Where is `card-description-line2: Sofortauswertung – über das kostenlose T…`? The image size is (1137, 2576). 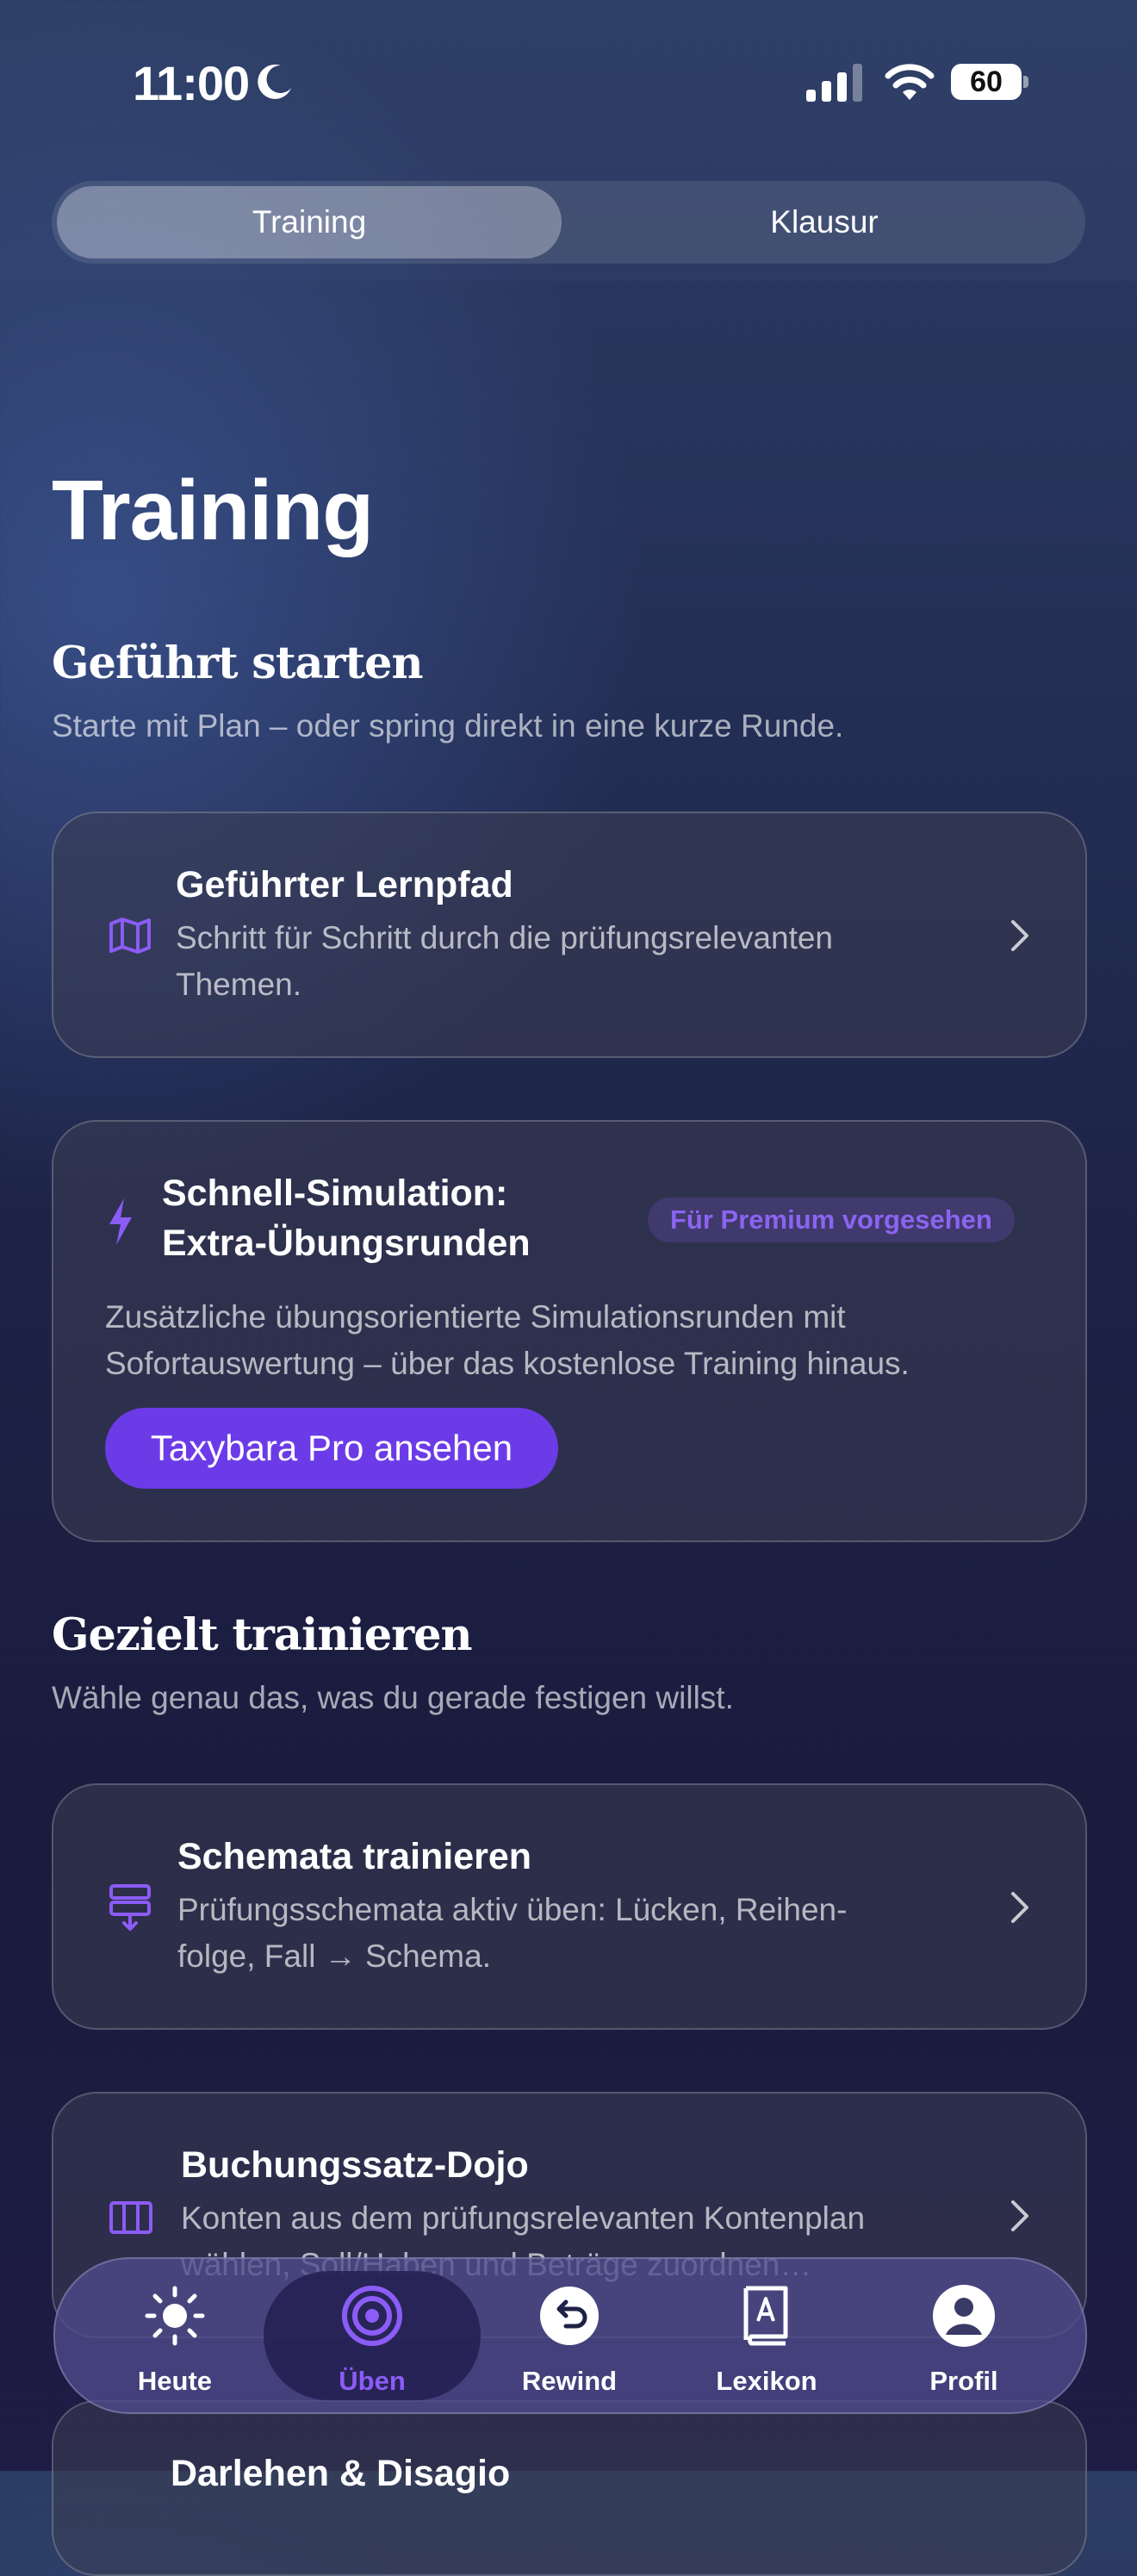 card-description-line2: Sofortauswertung – über das kostenlose T… is located at coordinates (507, 1364).